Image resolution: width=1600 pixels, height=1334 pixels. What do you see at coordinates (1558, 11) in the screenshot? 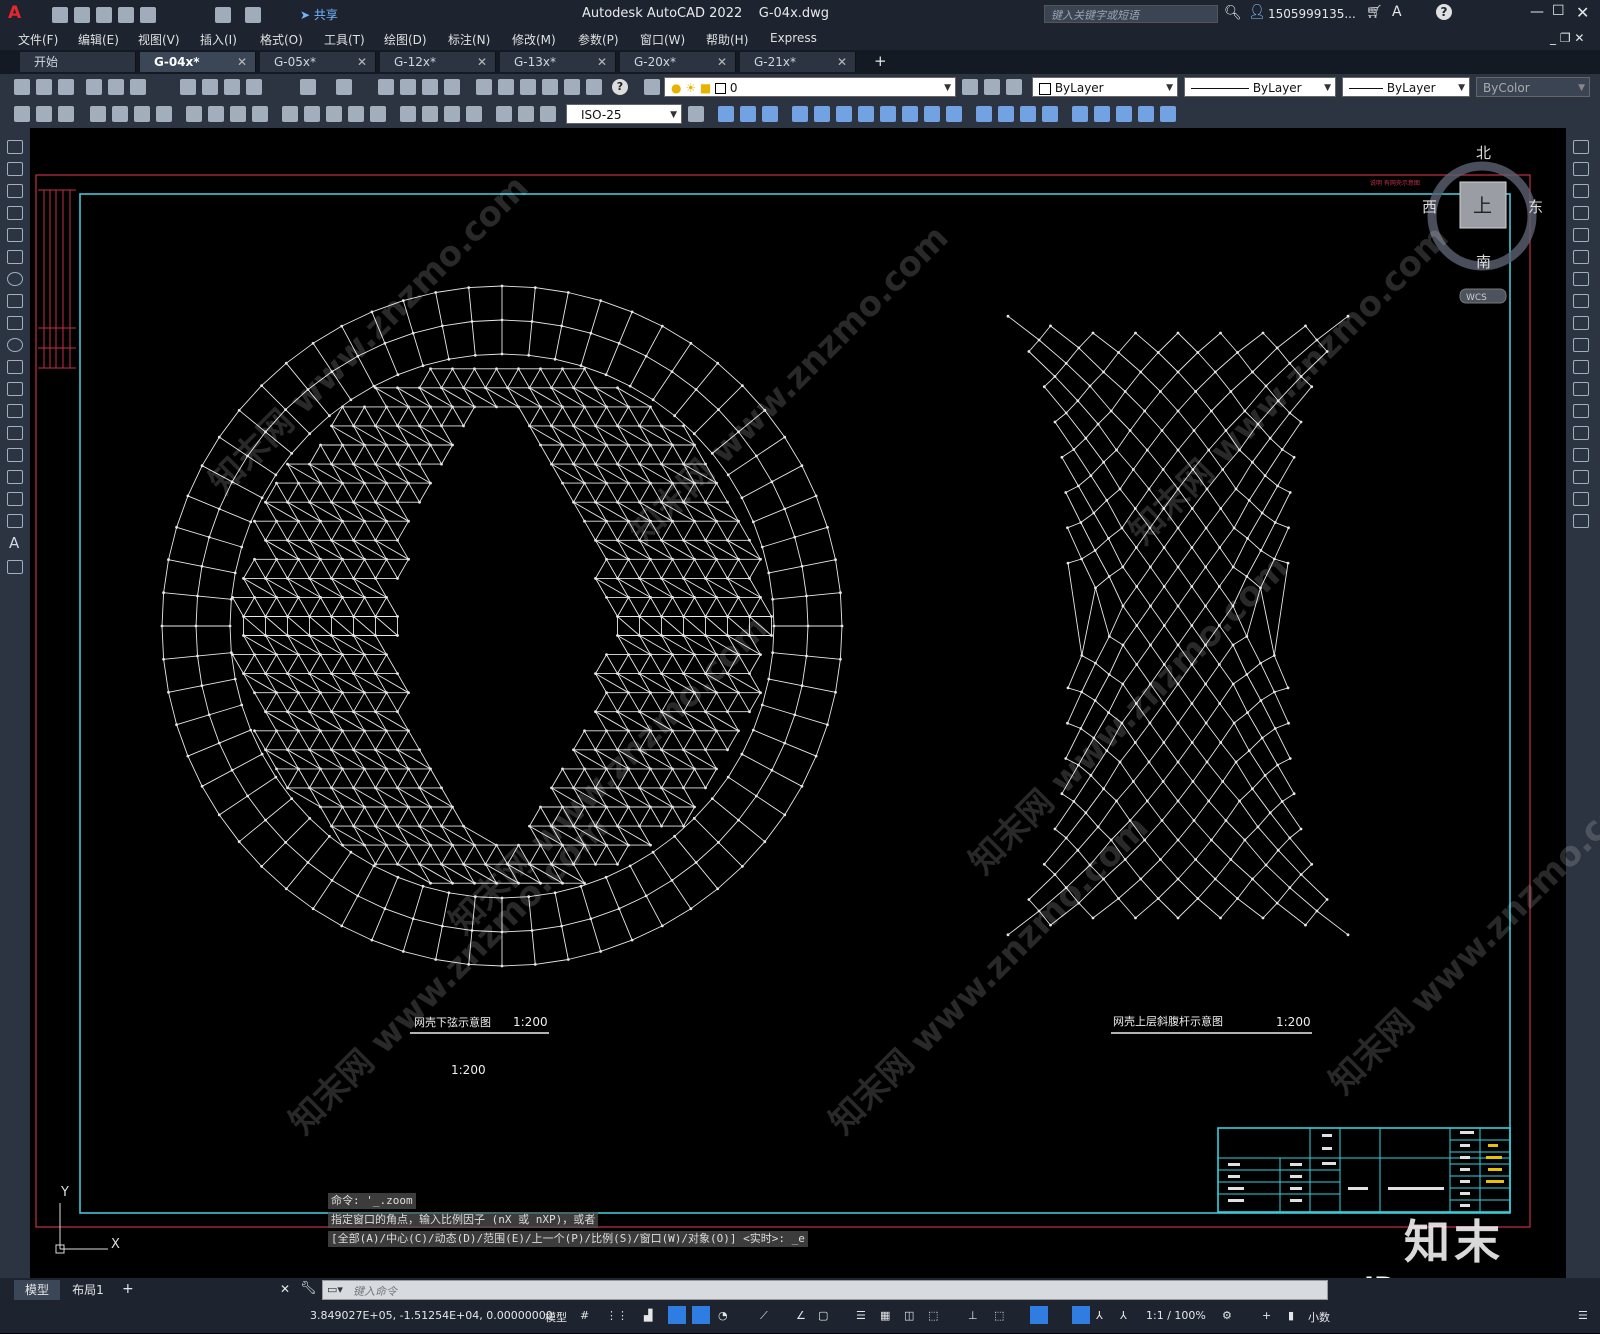
I see `maximize-icon: ☐` at bounding box center [1558, 11].